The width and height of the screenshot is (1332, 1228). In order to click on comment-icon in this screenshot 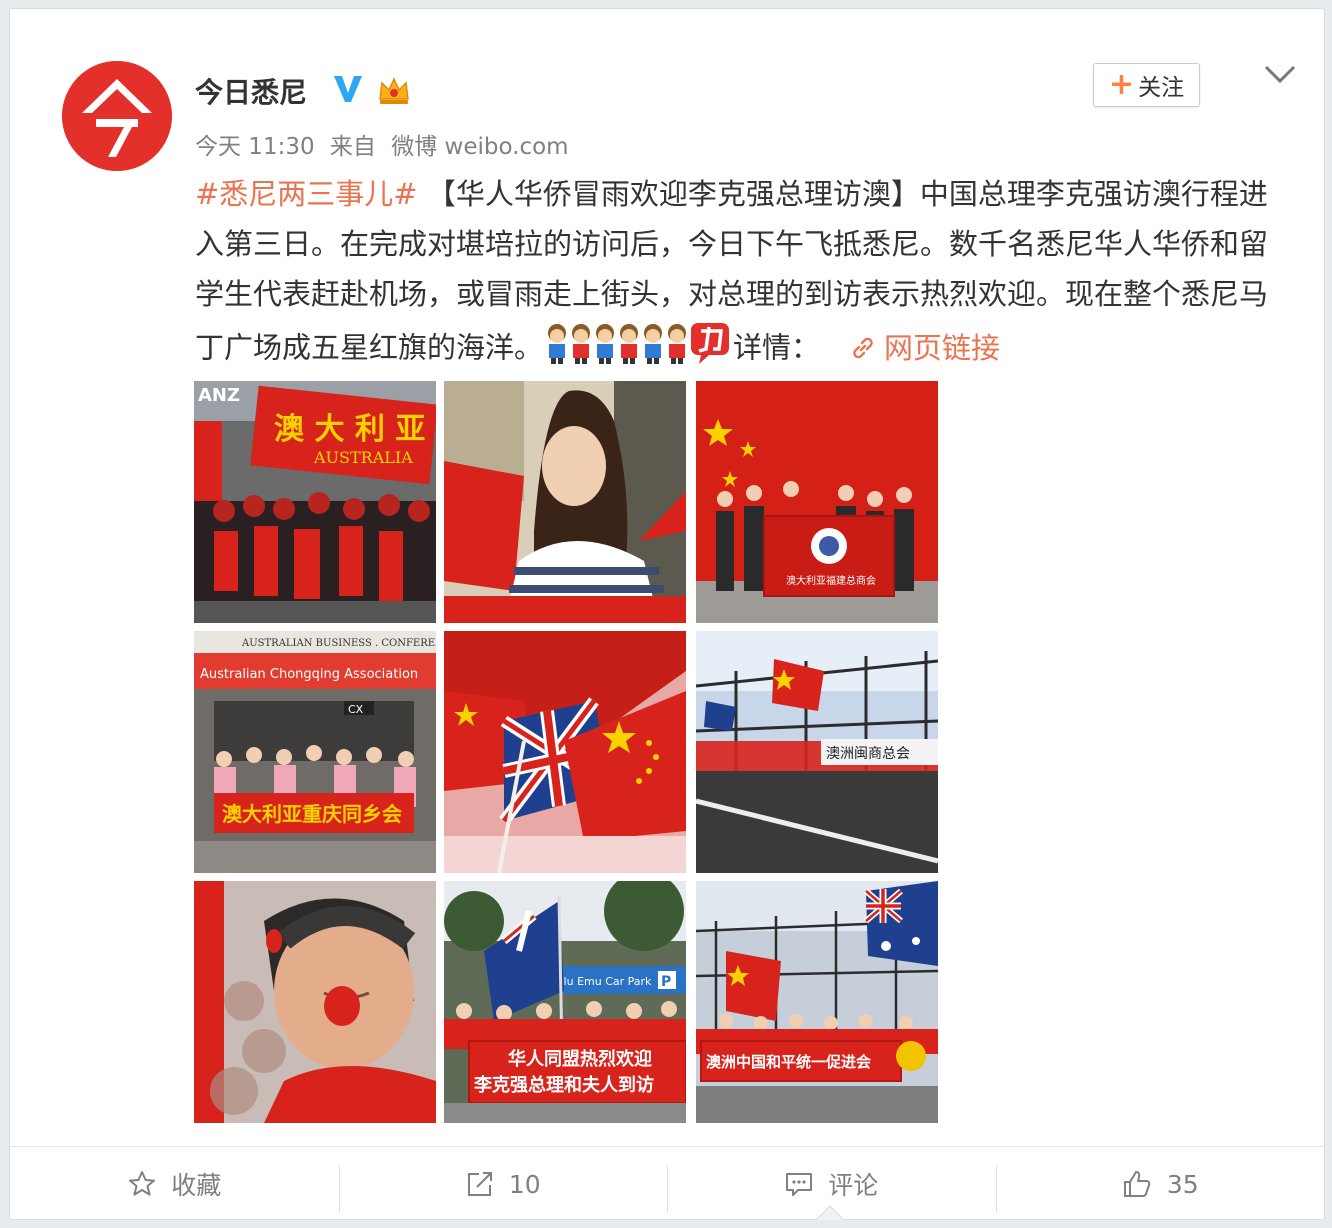, I will do `click(799, 1184)`.